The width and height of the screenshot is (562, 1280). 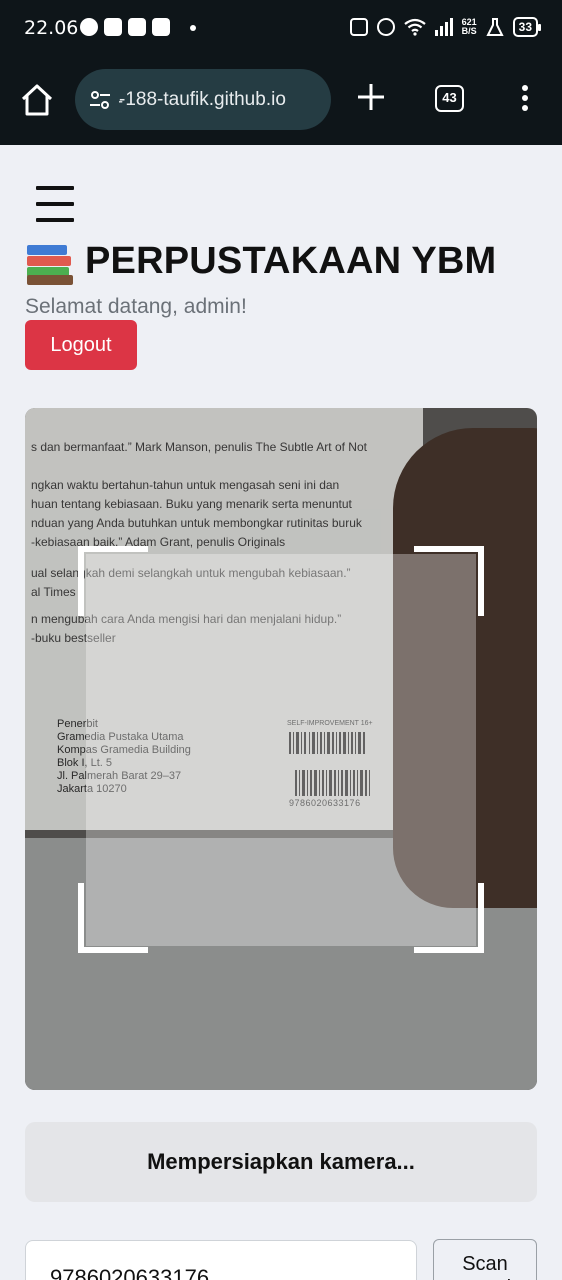 I want to click on battery-indicator: 33, so click(x=527, y=27).